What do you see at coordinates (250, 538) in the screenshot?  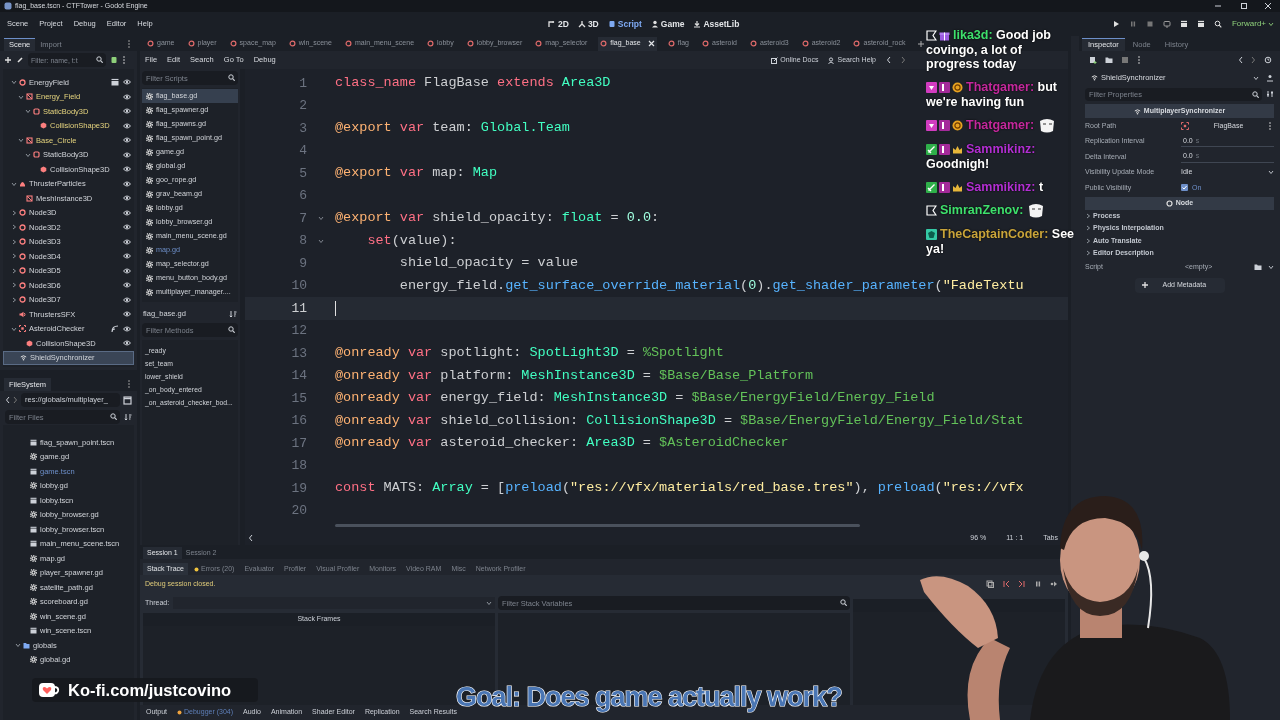 I see `collapse-icon` at bounding box center [250, 538].